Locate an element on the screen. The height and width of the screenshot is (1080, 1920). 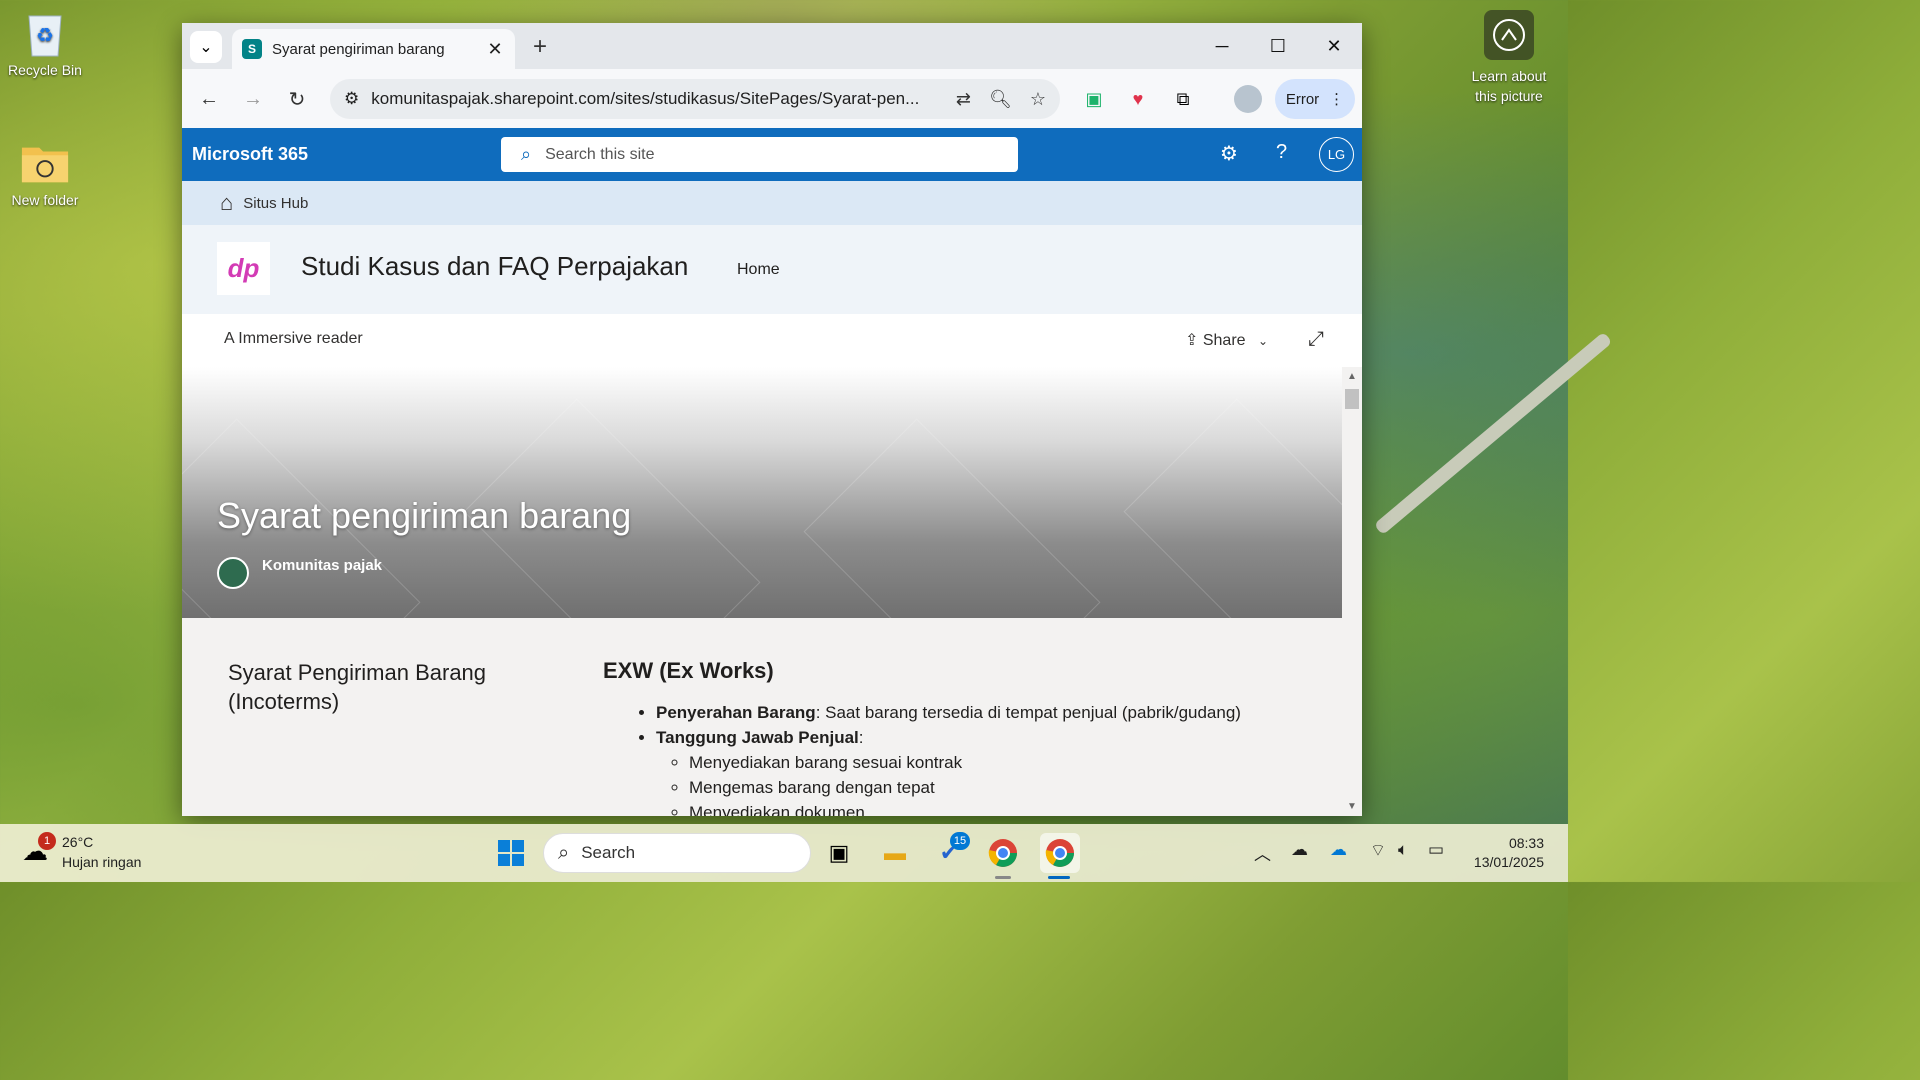
taskbar-search-label: Search is located at coordinates (608, 852).